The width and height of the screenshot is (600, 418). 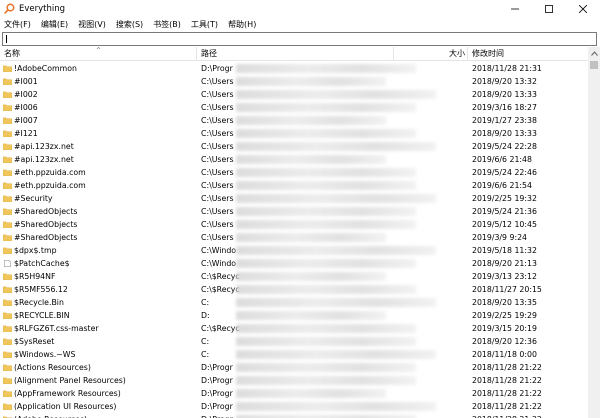 I want to click on file-name: !AdobeCommon, so click(x=45, y=68).